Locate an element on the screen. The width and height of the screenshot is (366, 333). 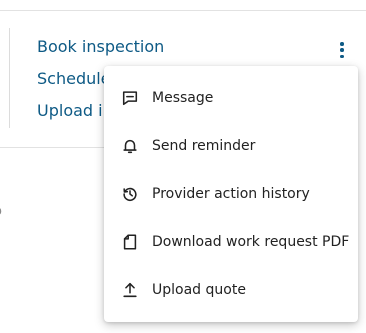
menu-item-label: Message is located at coordinates (183, 98).